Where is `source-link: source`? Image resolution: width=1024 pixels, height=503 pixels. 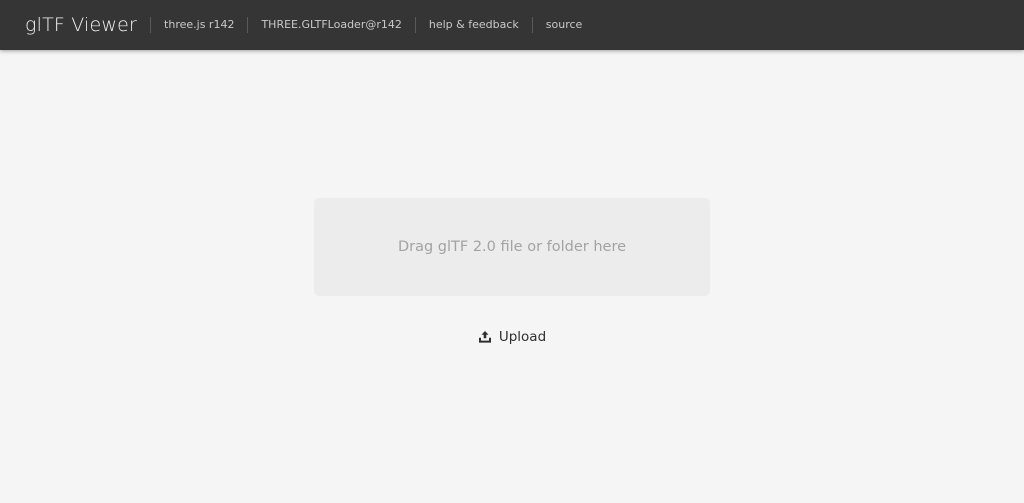
source-link: source is located at coordinates (563, 25).